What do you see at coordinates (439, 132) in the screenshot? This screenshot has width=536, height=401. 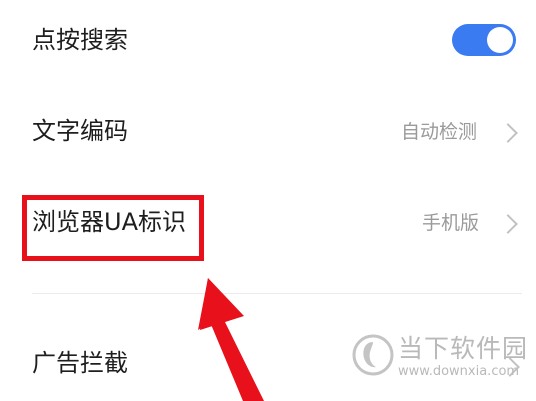 I see `text-encoding-value: 自动检测` at bounding box center [439, 132].